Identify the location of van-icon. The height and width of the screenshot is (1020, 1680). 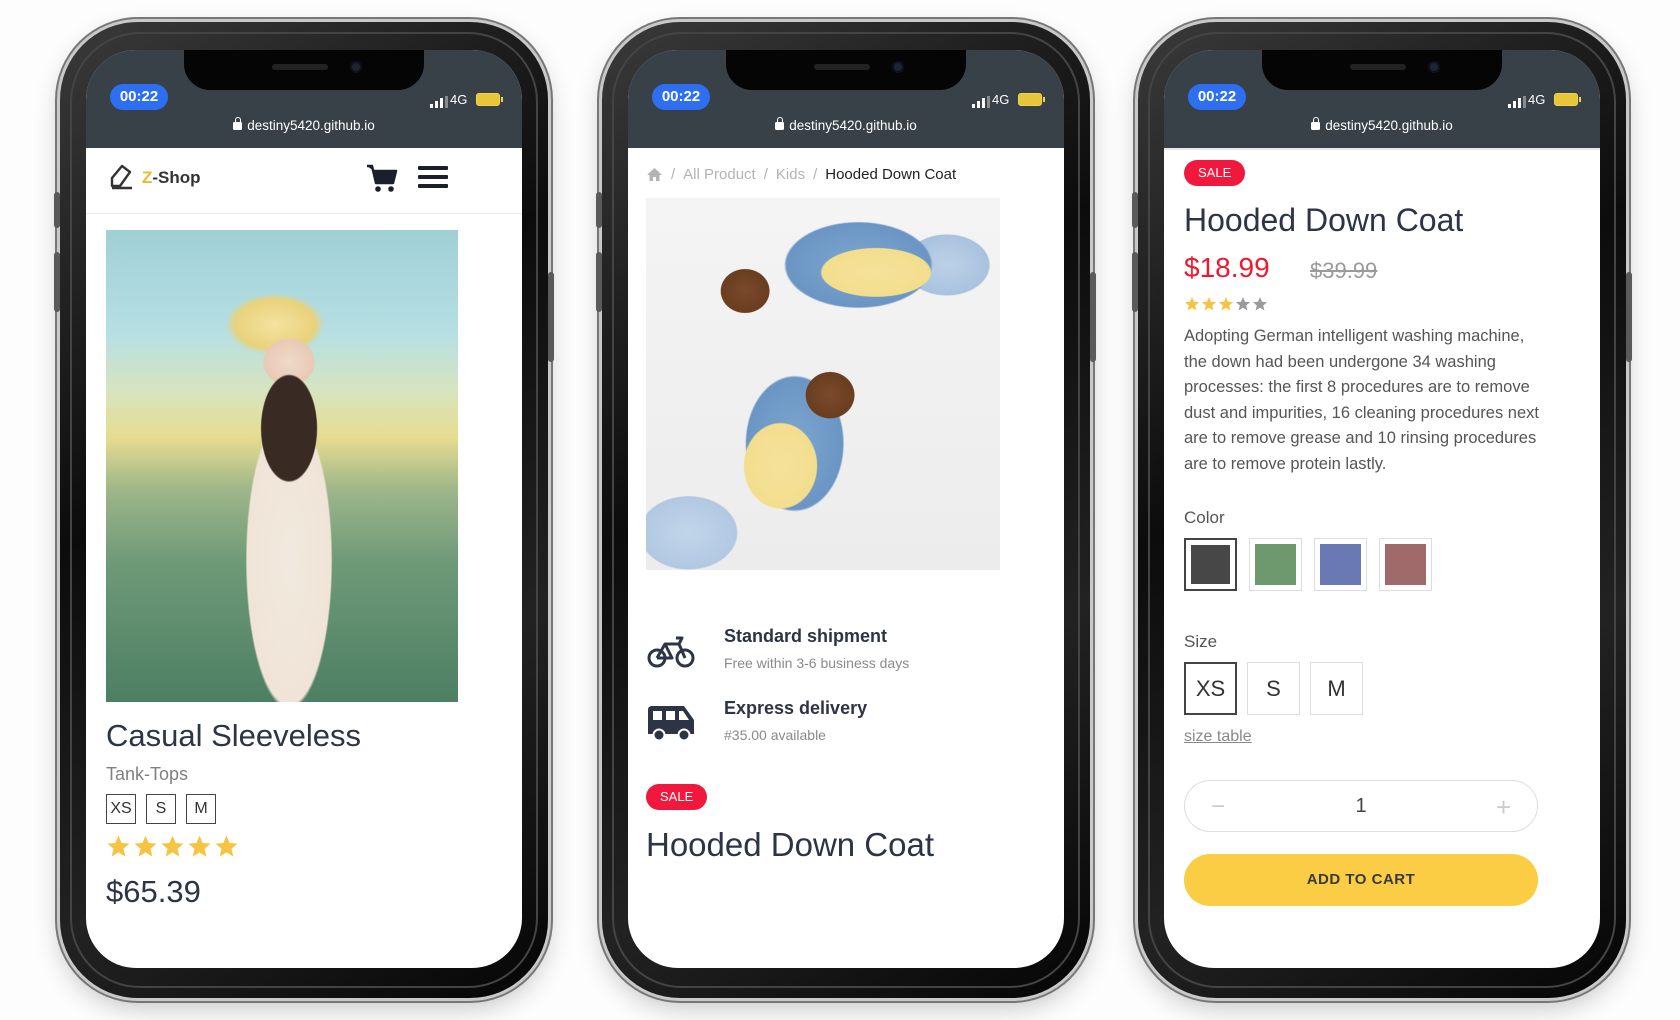
(671, 724).